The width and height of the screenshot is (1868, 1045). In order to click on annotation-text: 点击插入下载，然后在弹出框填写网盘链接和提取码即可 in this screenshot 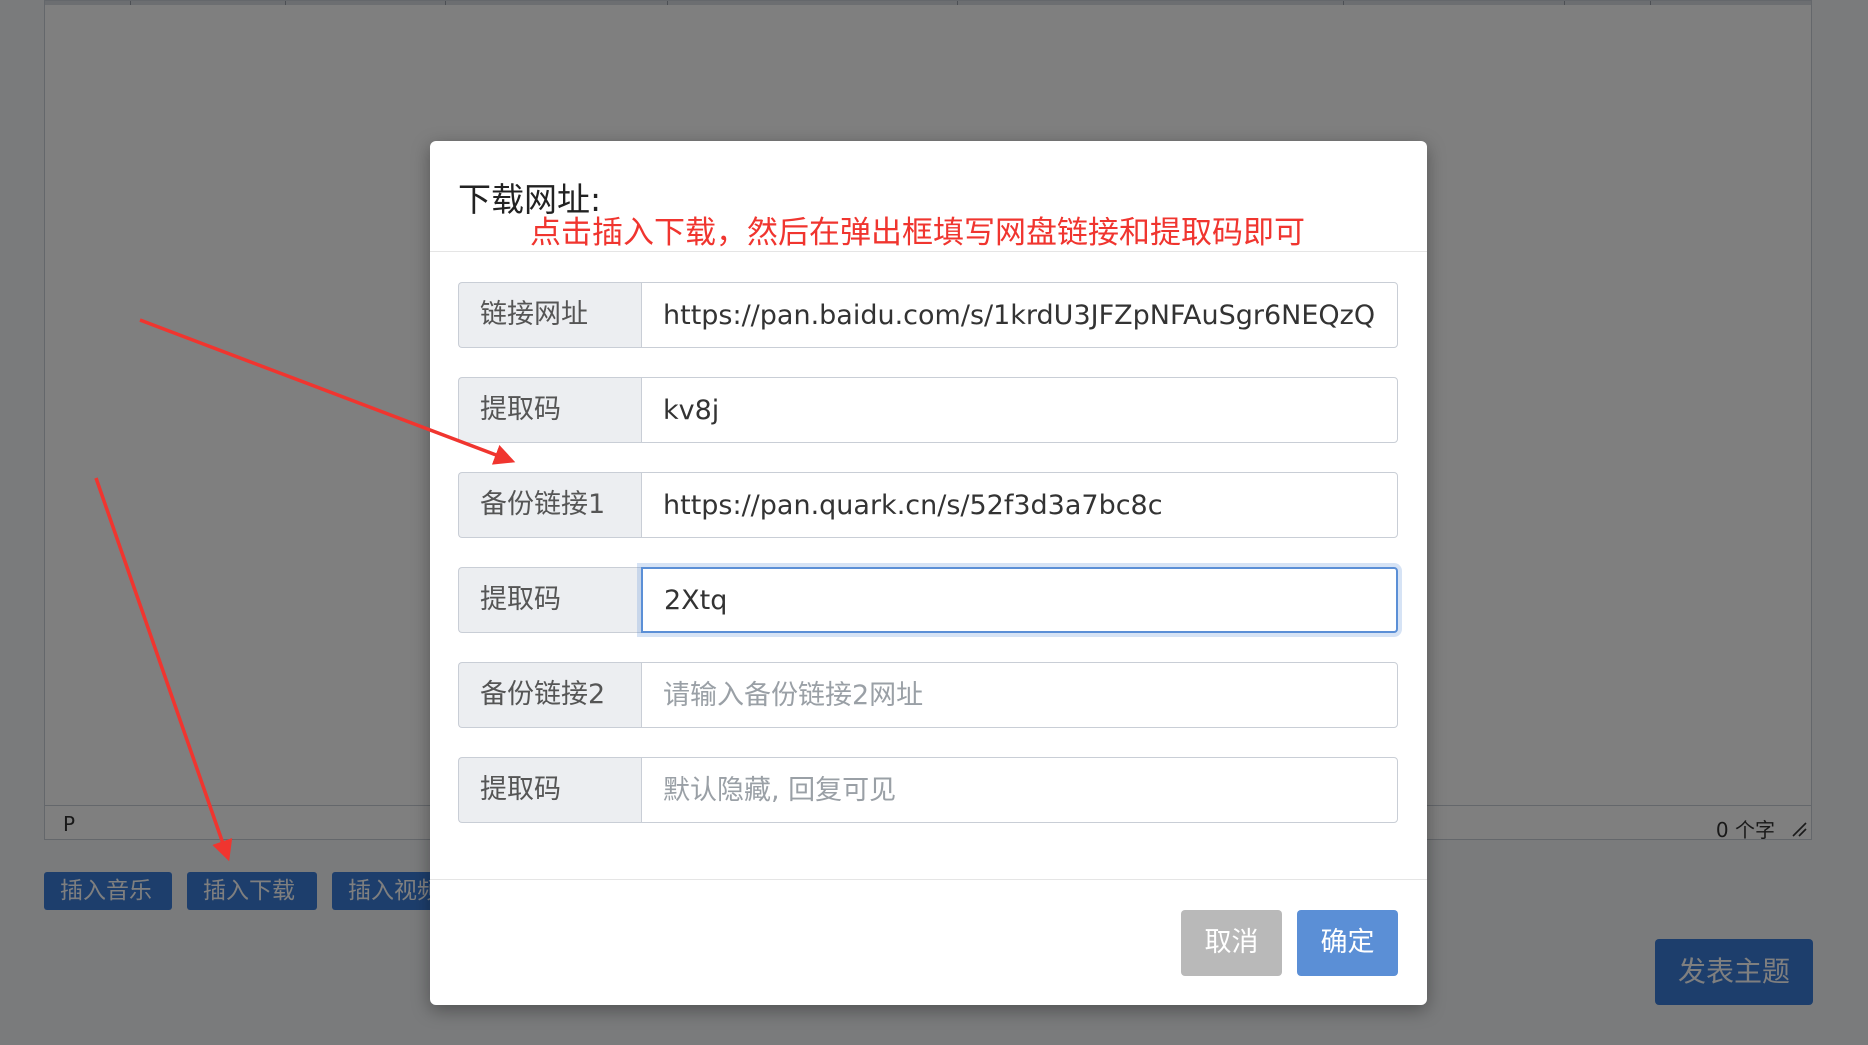, I will do `click(917, 233)`.